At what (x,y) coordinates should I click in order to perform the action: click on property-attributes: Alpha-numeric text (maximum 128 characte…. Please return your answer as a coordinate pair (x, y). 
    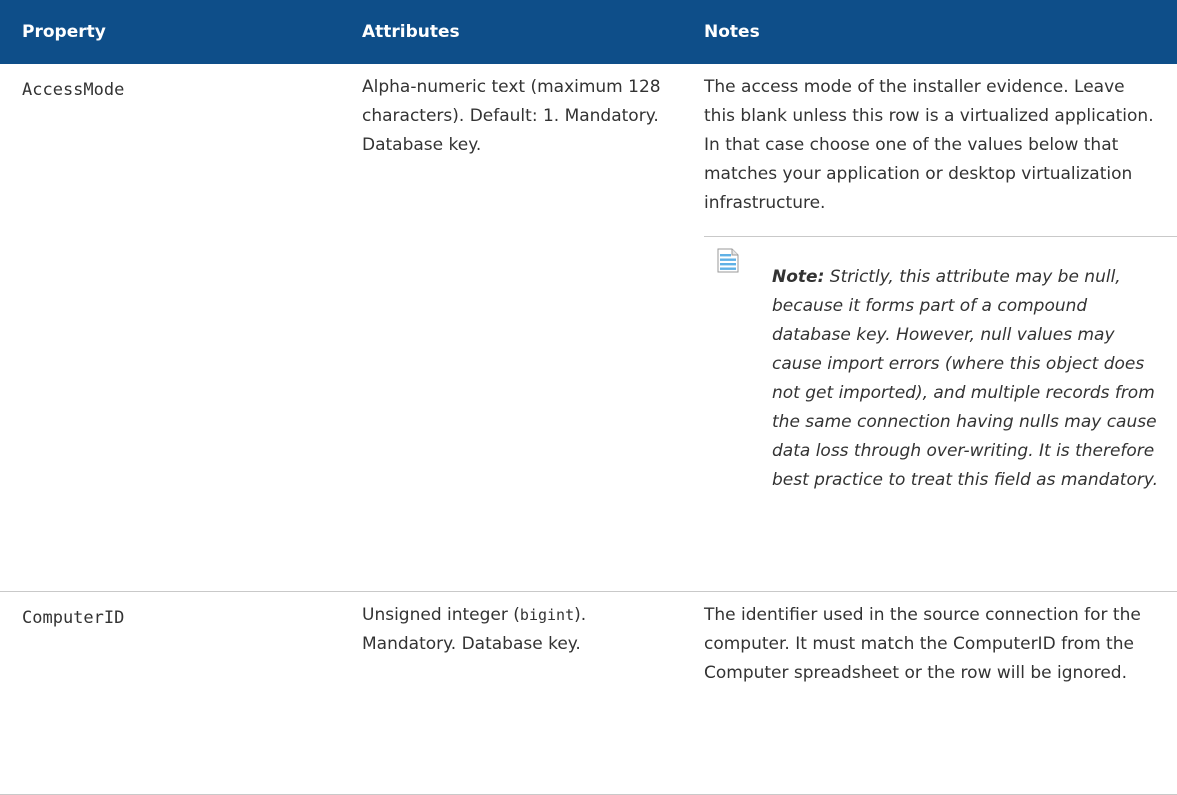
    Looking at the image, I should click on (511, 116).